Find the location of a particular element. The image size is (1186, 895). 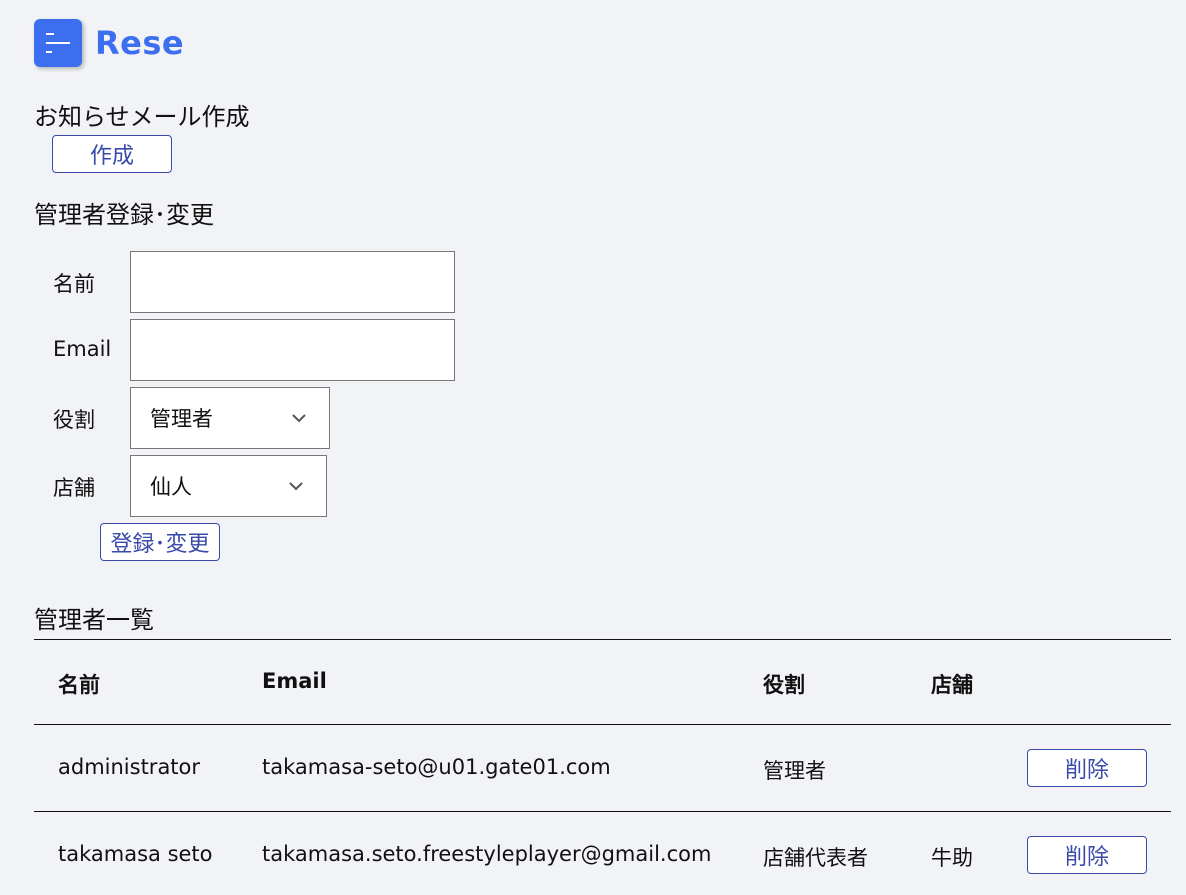

row-name: takamasa seto is located at coordinates (135, 854).